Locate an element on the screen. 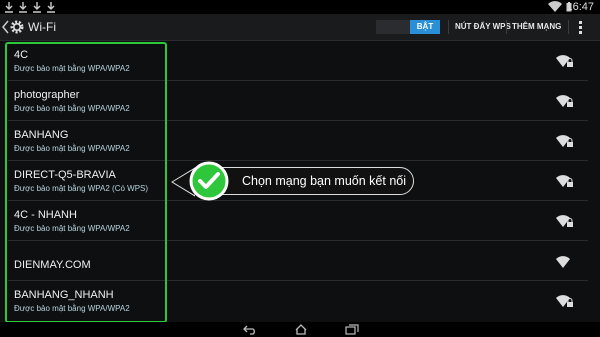 This screenshot has height=337, width=600. wps-push-button: NÚT ĐẨY WPS is located at coordinates (483, 27).